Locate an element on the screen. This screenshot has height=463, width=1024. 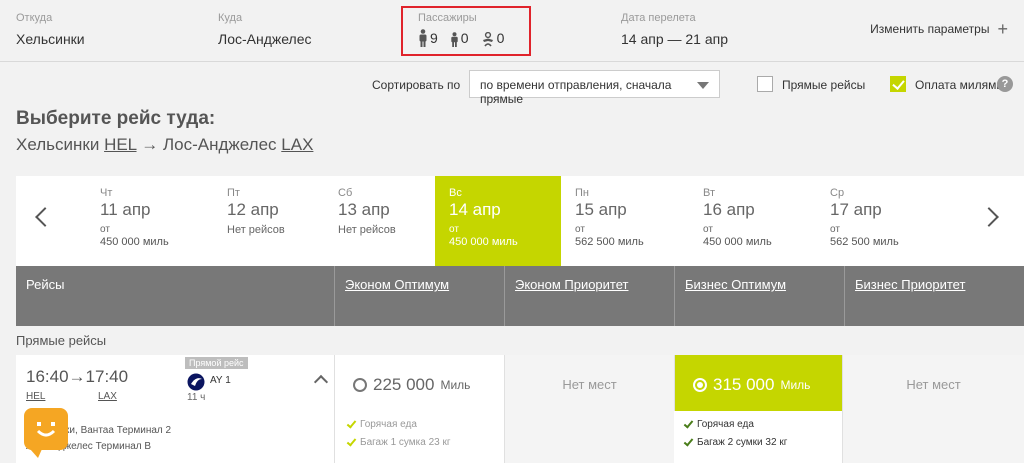
departure-time: 16:40 is located at coordinates (47, 376).